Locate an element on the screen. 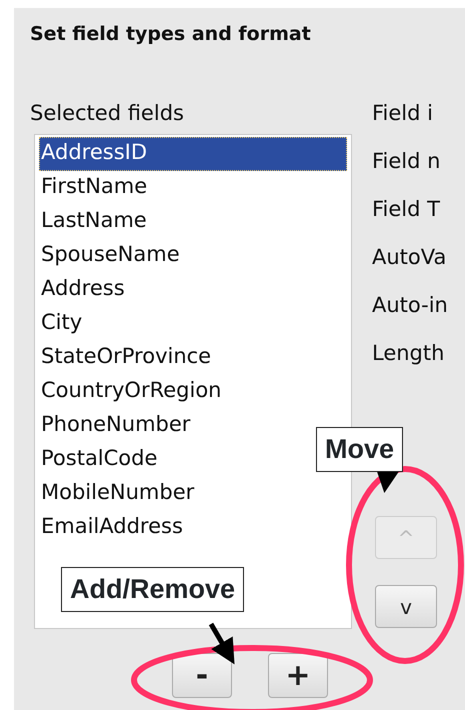 This screenshot has width=465, height=710. field-label: Length is located at coordinates (409, 353).